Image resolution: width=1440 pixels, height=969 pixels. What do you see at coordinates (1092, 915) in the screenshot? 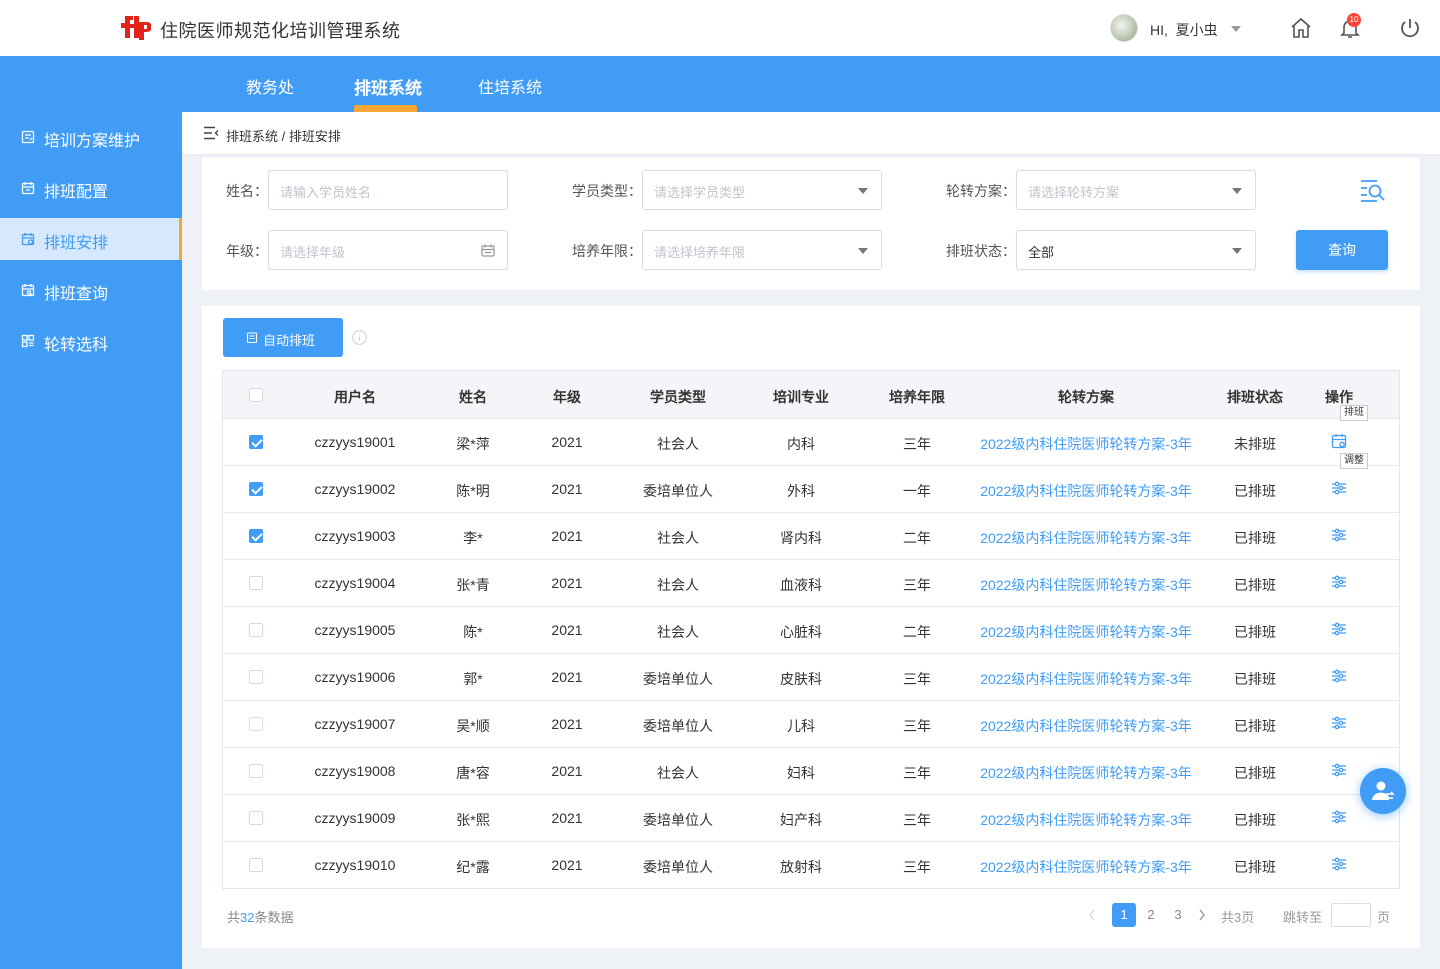
I see `prev-page-icon` at bounding box center [1092, 915].